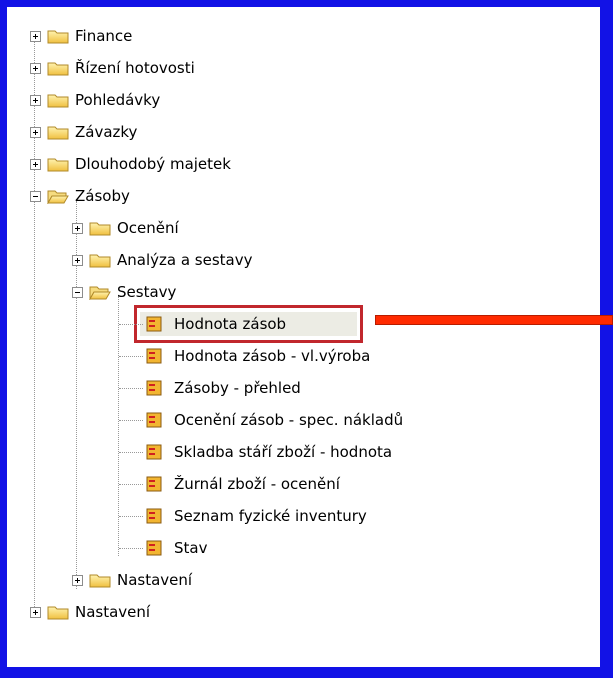 The width and height of the screenshot is (613, 678). Describe the element at coordinates (257, 484) in the screenshot. I see `tree-item-label: Žurnál zboží - ocenění` at that location.